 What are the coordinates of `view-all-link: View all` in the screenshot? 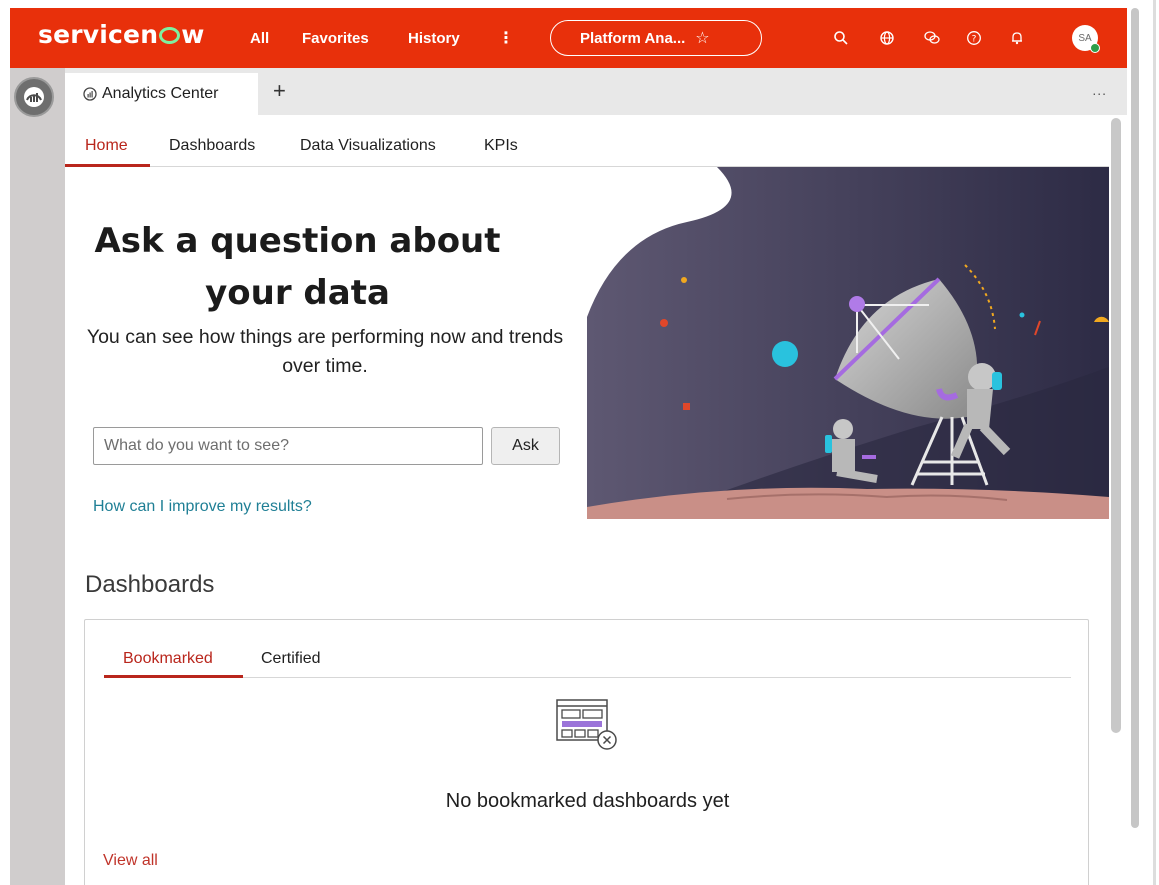 It's located at (130, 861).